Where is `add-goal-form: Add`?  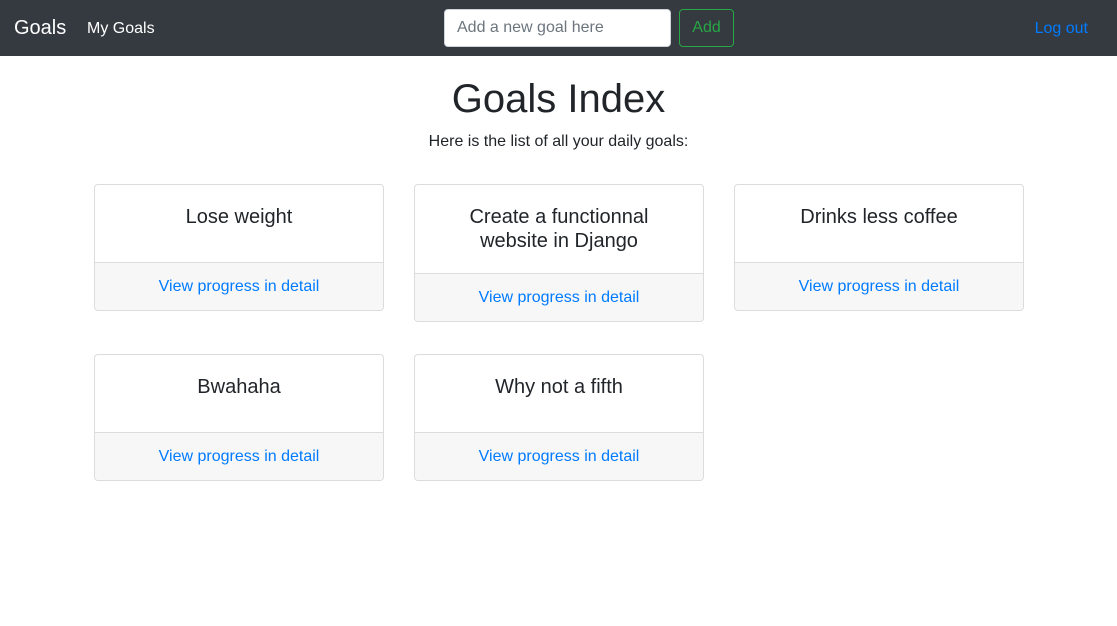
add-goal-form: Add is located at coordinates (589, 28).